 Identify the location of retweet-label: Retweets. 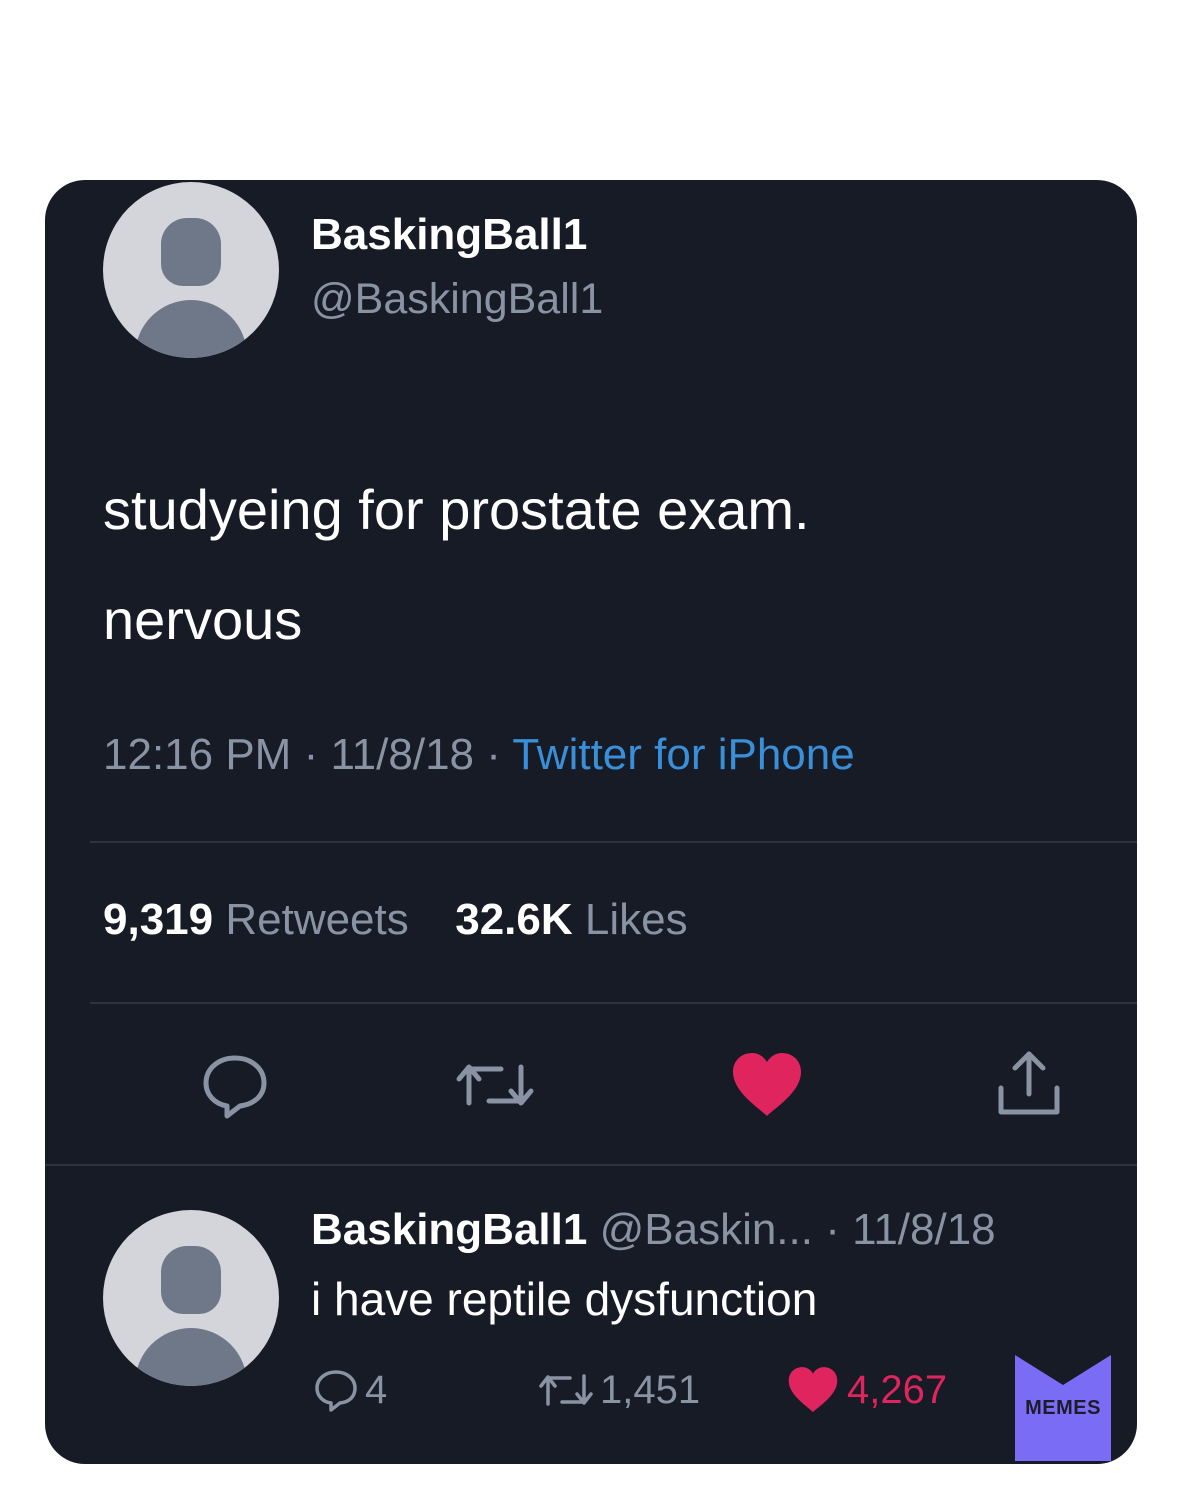
(317, 919).